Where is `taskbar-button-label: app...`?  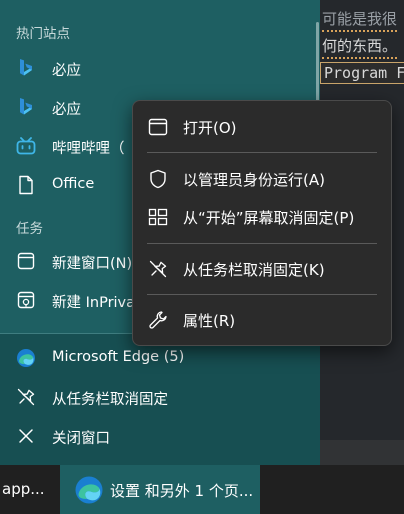 taskbar-button-label: app... is located at coordinates (23, 489).